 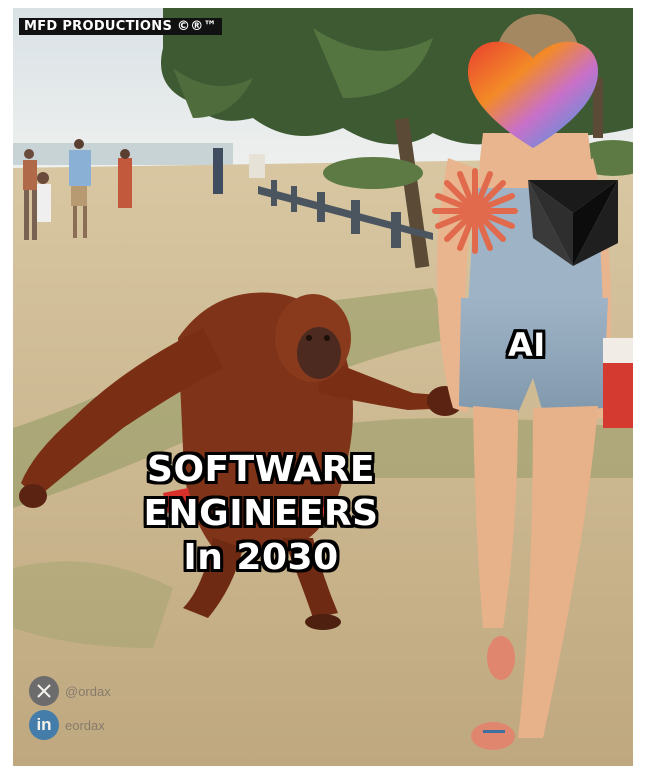 What do you see at coordinates (527, 345) in the screenshot?
I see `caption-ai: AI` at bounding box center [527, 345].